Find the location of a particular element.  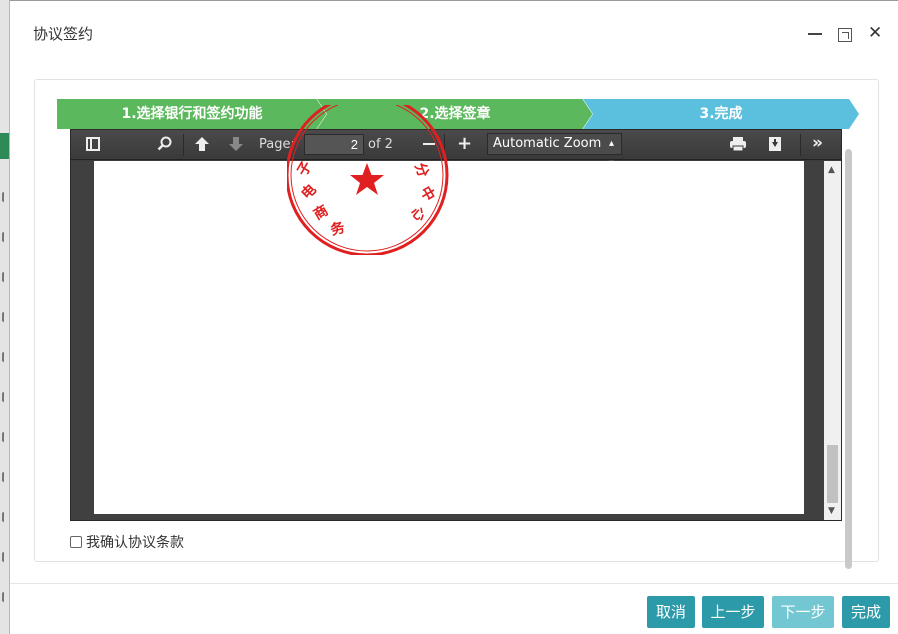

pdf-scrollbar: ▲ ▼ is located at coordinates (832, 340).